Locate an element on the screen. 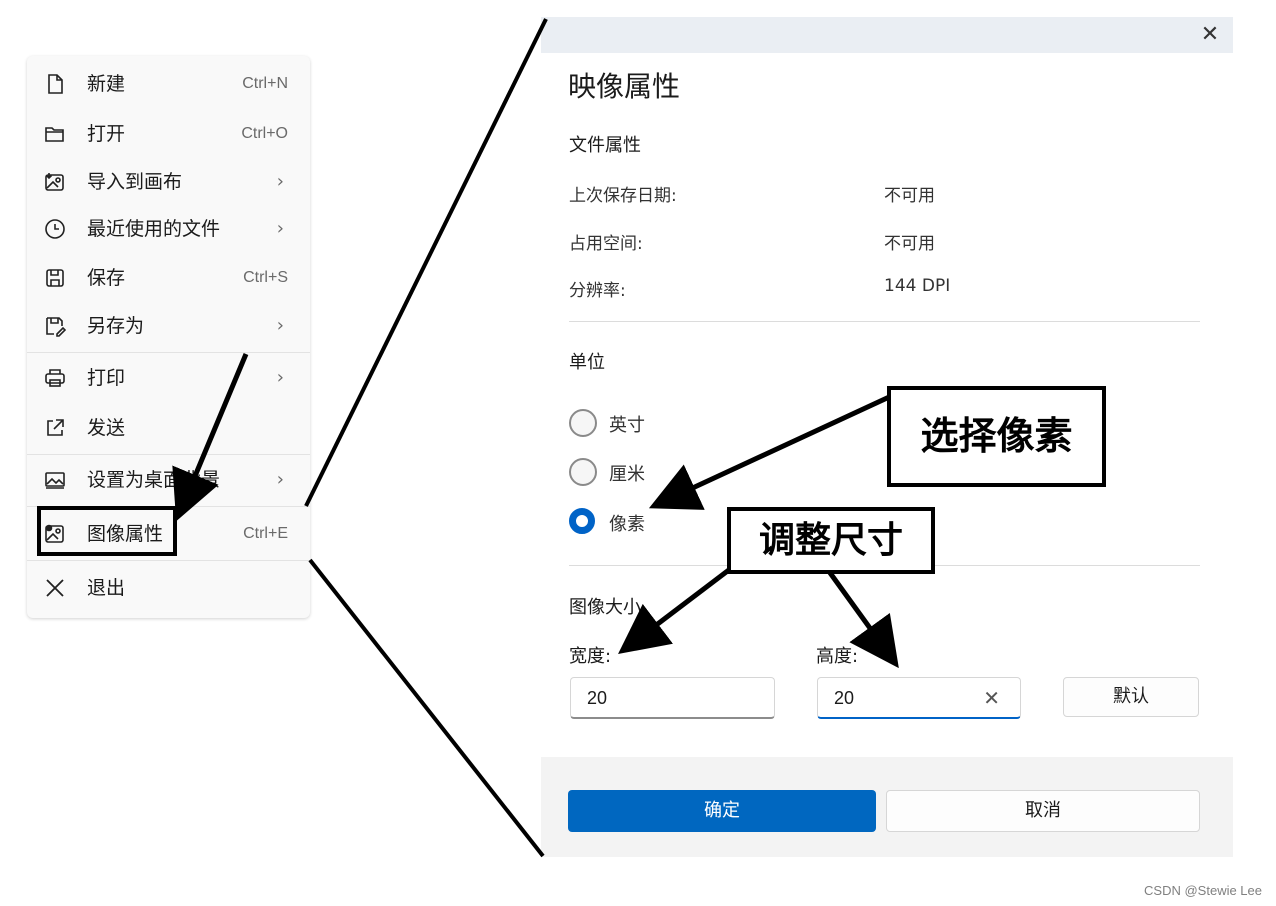  callout-select-pixels: 选择像素 is located at coordinates (996, 436).